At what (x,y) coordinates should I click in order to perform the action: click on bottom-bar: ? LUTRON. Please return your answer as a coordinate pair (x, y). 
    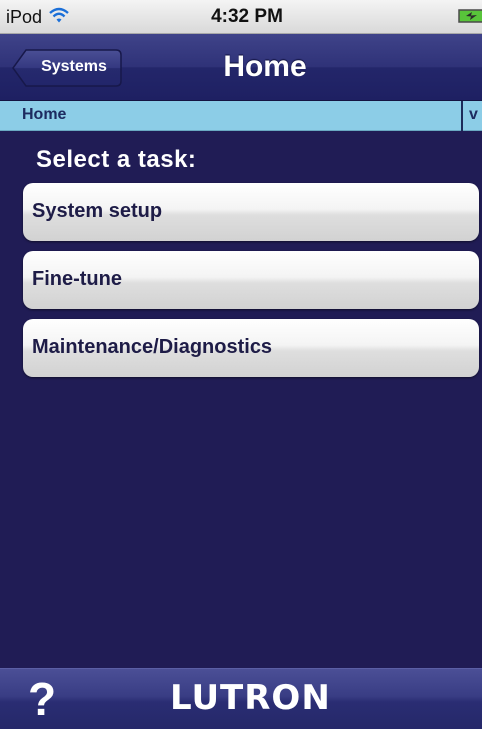
    Looking at the image, I should click on (241, 698).